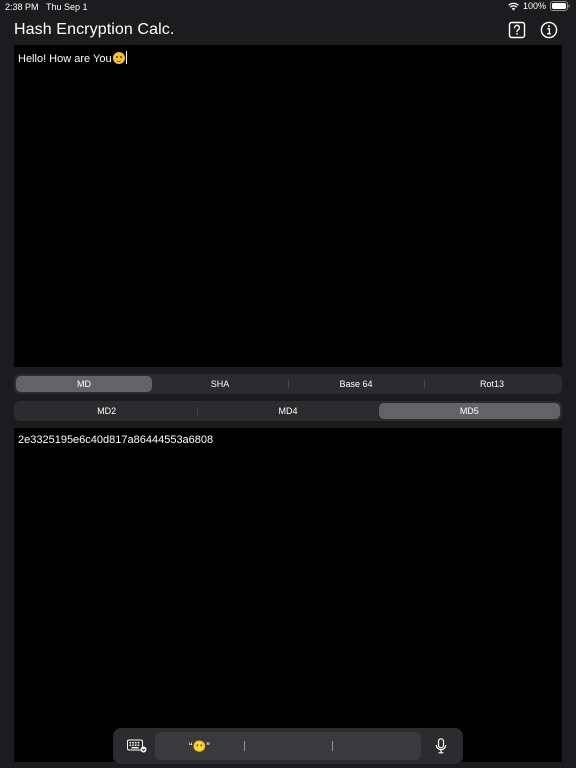 This screenshot has width=576, height=768. Describe the element at coordinates (513, 6) in the screenshot. I see `wifi-icon` at that location.